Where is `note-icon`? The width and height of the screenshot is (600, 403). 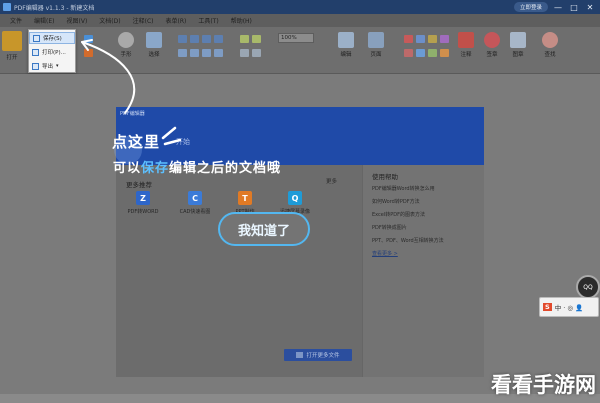
note-icon is located at coordinates (444, 39).